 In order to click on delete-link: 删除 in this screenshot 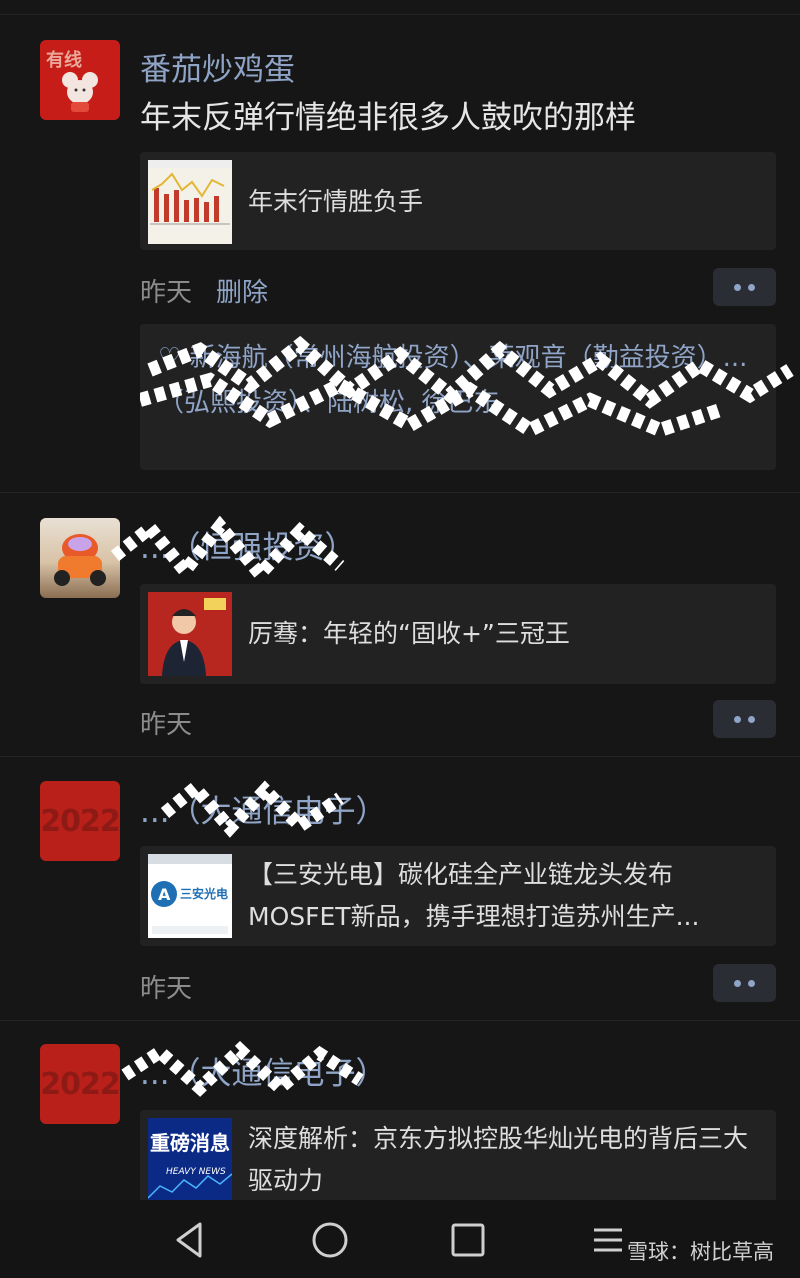, I will do `click(242, 290)`.